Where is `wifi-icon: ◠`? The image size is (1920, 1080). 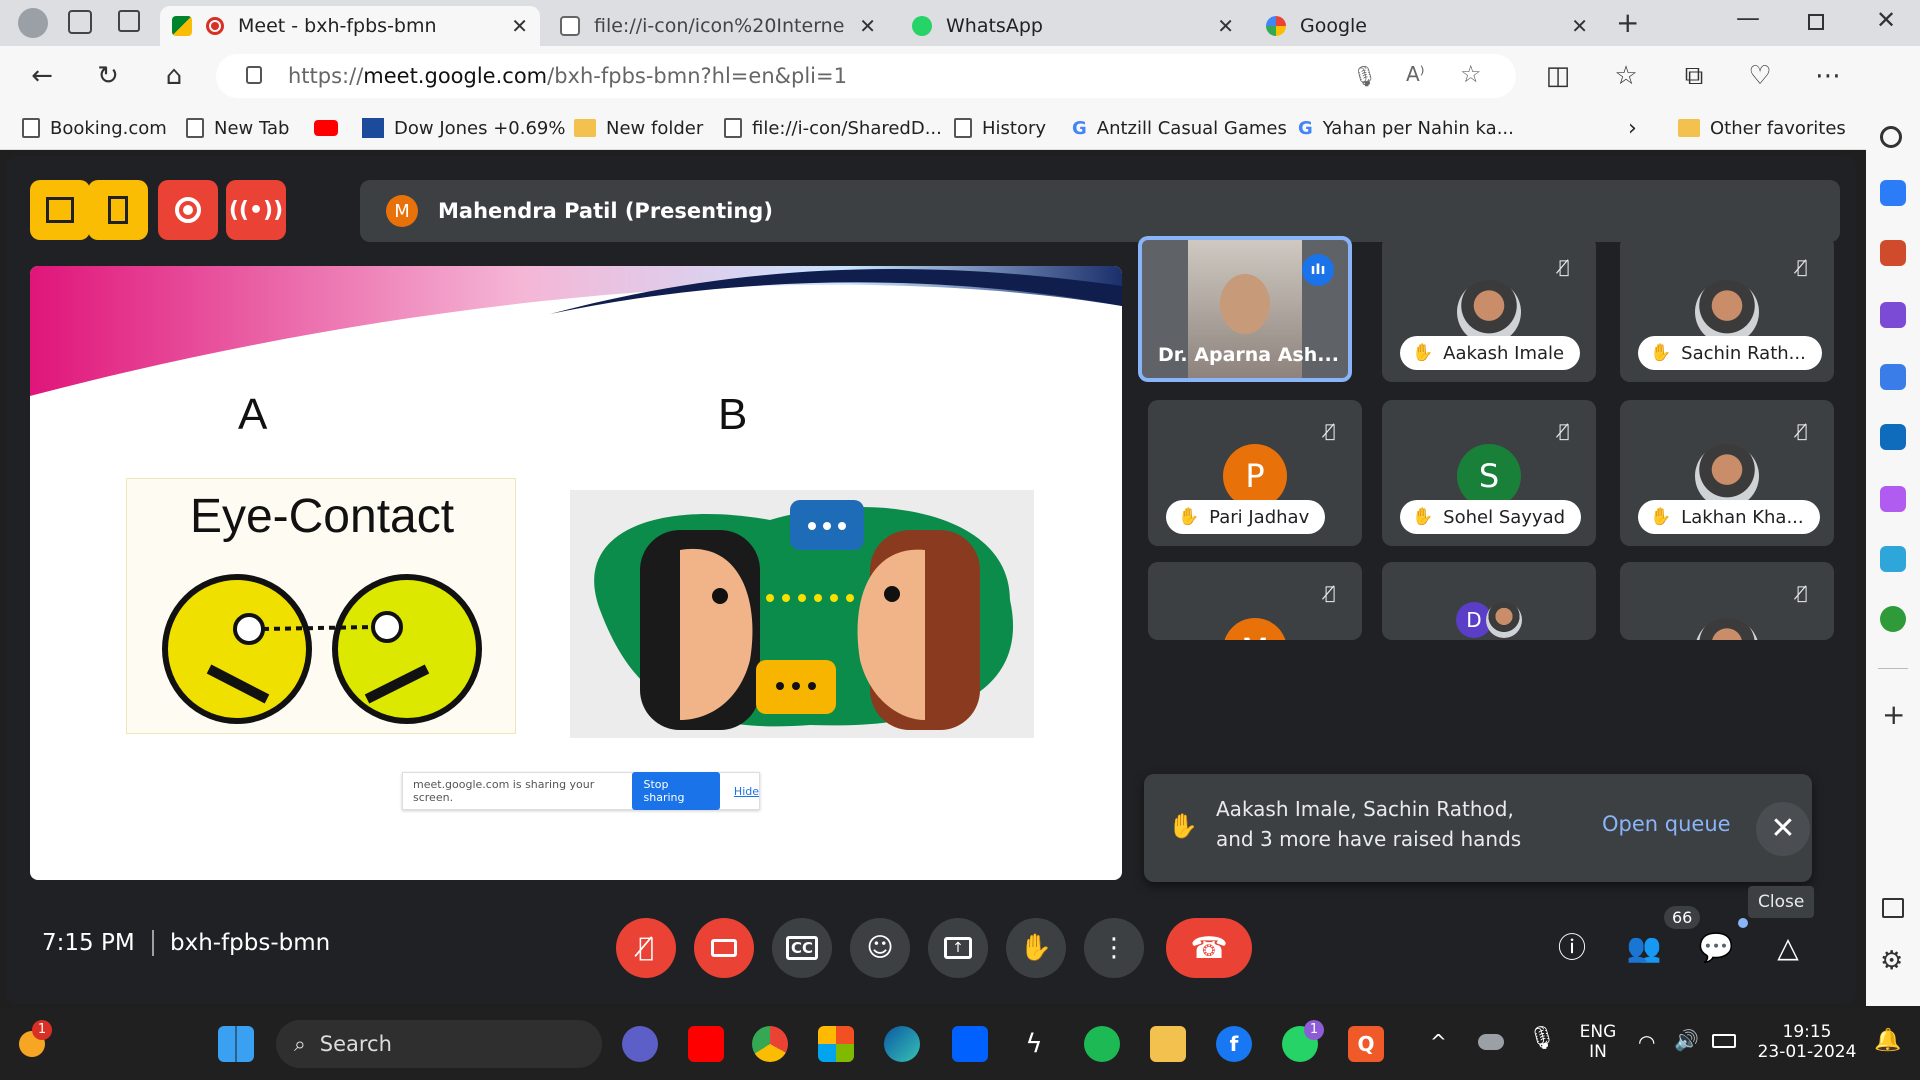
wifi-icon: ◠ is located at coordinates (1646, 1042).